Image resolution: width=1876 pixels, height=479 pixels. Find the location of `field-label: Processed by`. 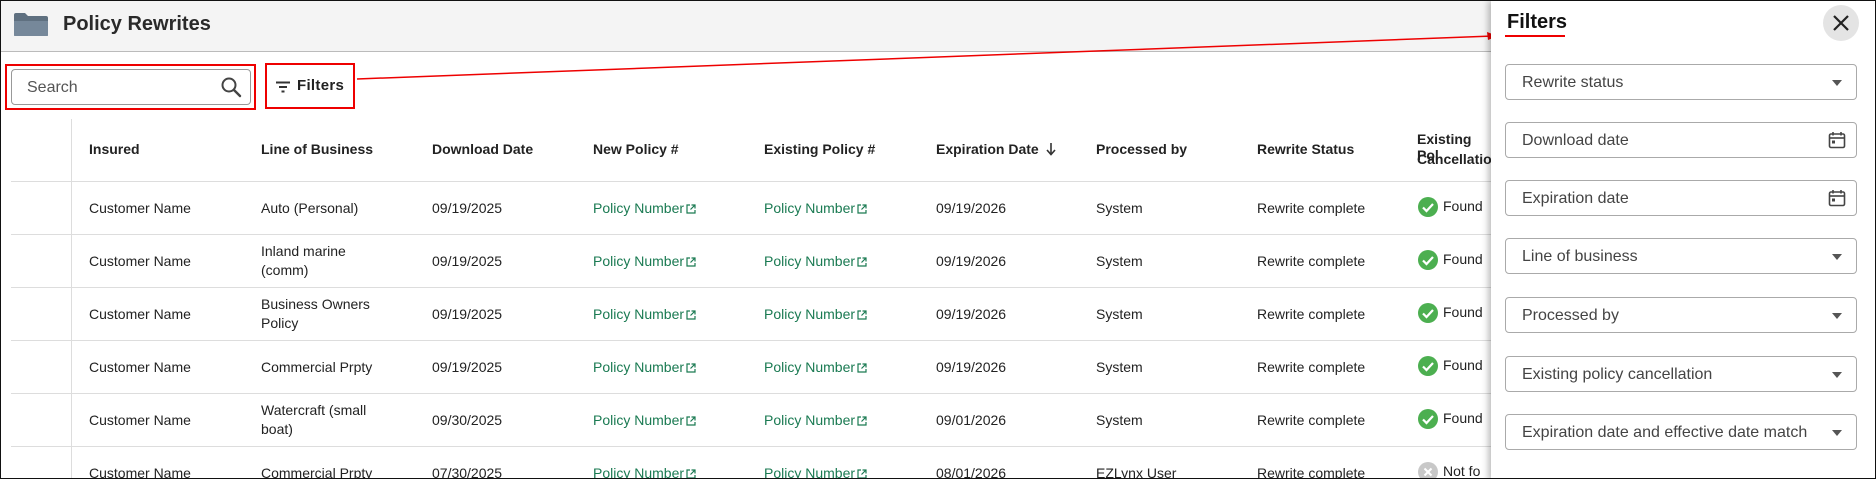

field-label: Processed by is located at coordinates (1570, 315).